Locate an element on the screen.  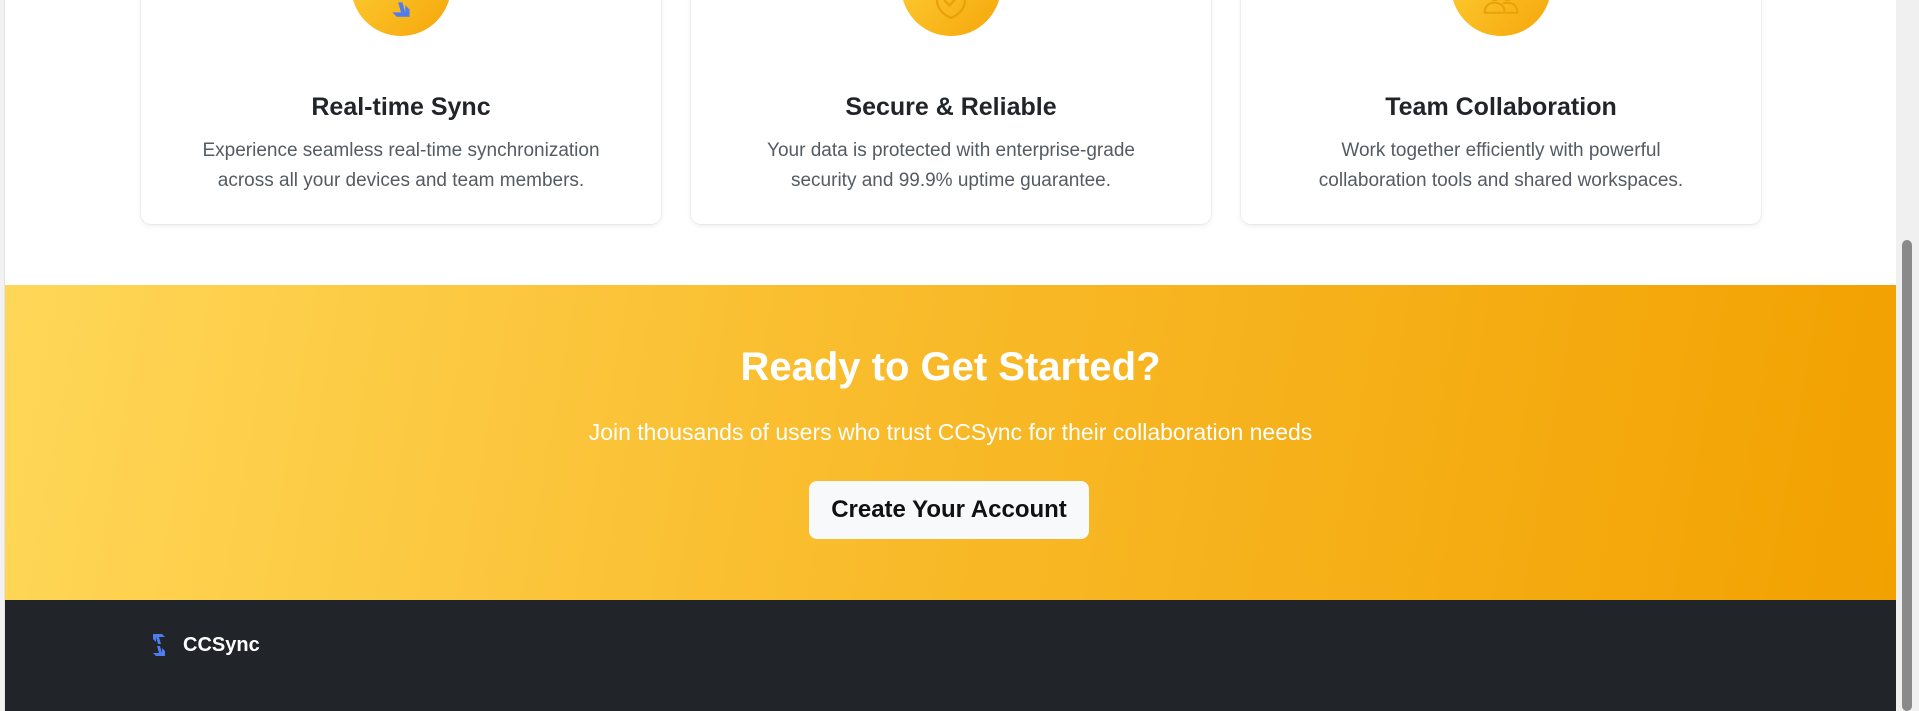
feature-title: Secure & Reliable is located at coordinates (951, 107).